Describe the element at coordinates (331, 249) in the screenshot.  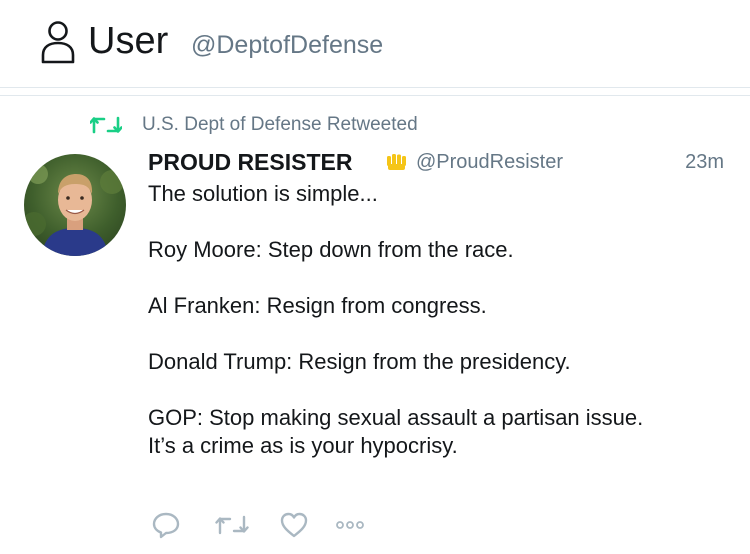
I see `tweet-line: Roy Moore: Step down from the race.` at that location.